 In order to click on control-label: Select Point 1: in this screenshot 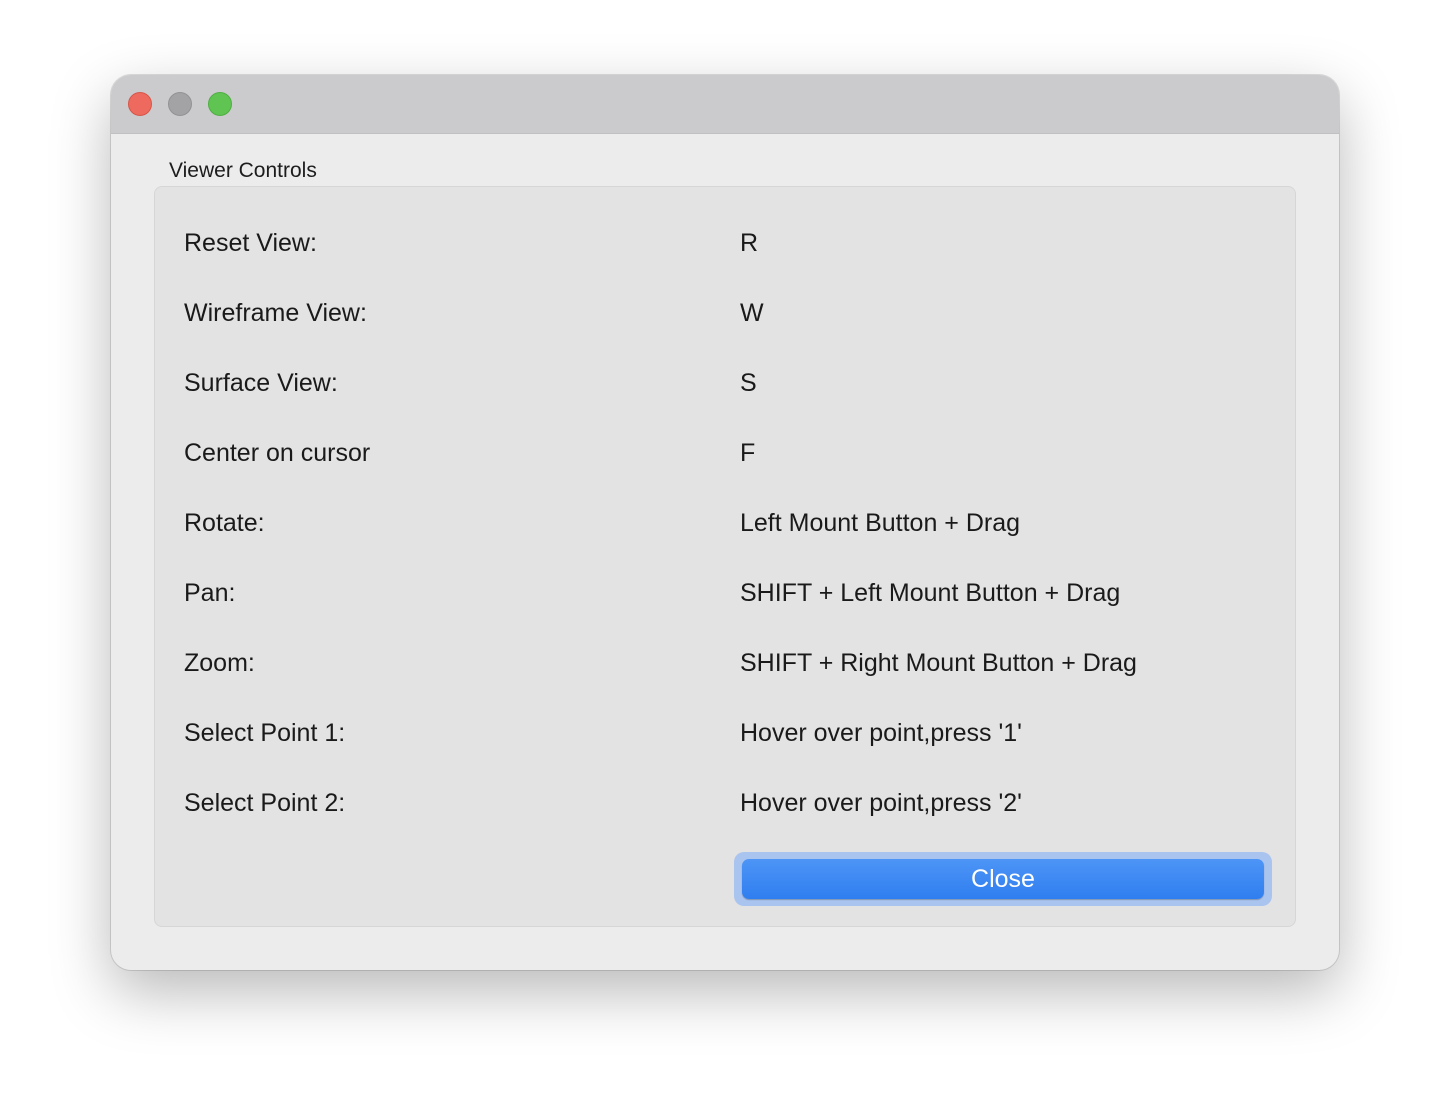, I will do `click(265, 733)`.